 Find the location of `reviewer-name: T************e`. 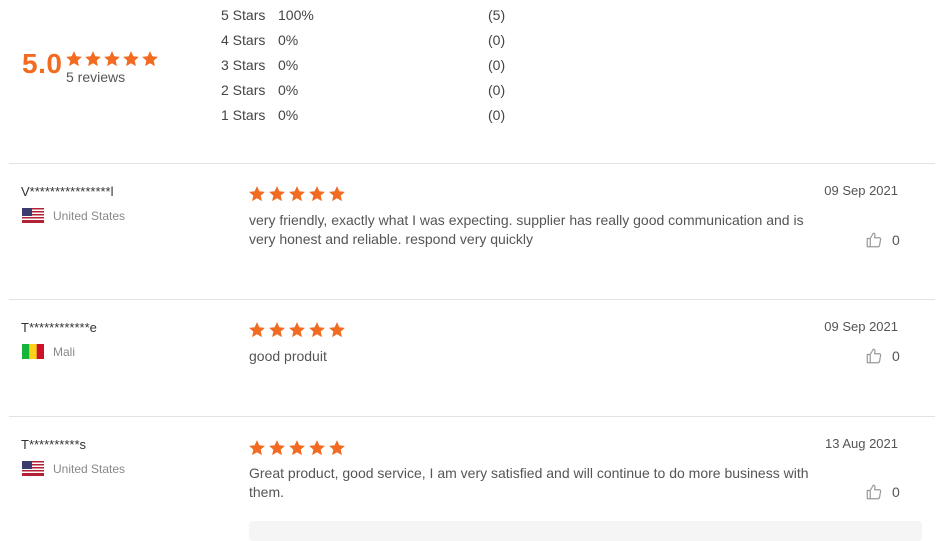

reviewer-name: T************e is located at coordinates (59, 327).